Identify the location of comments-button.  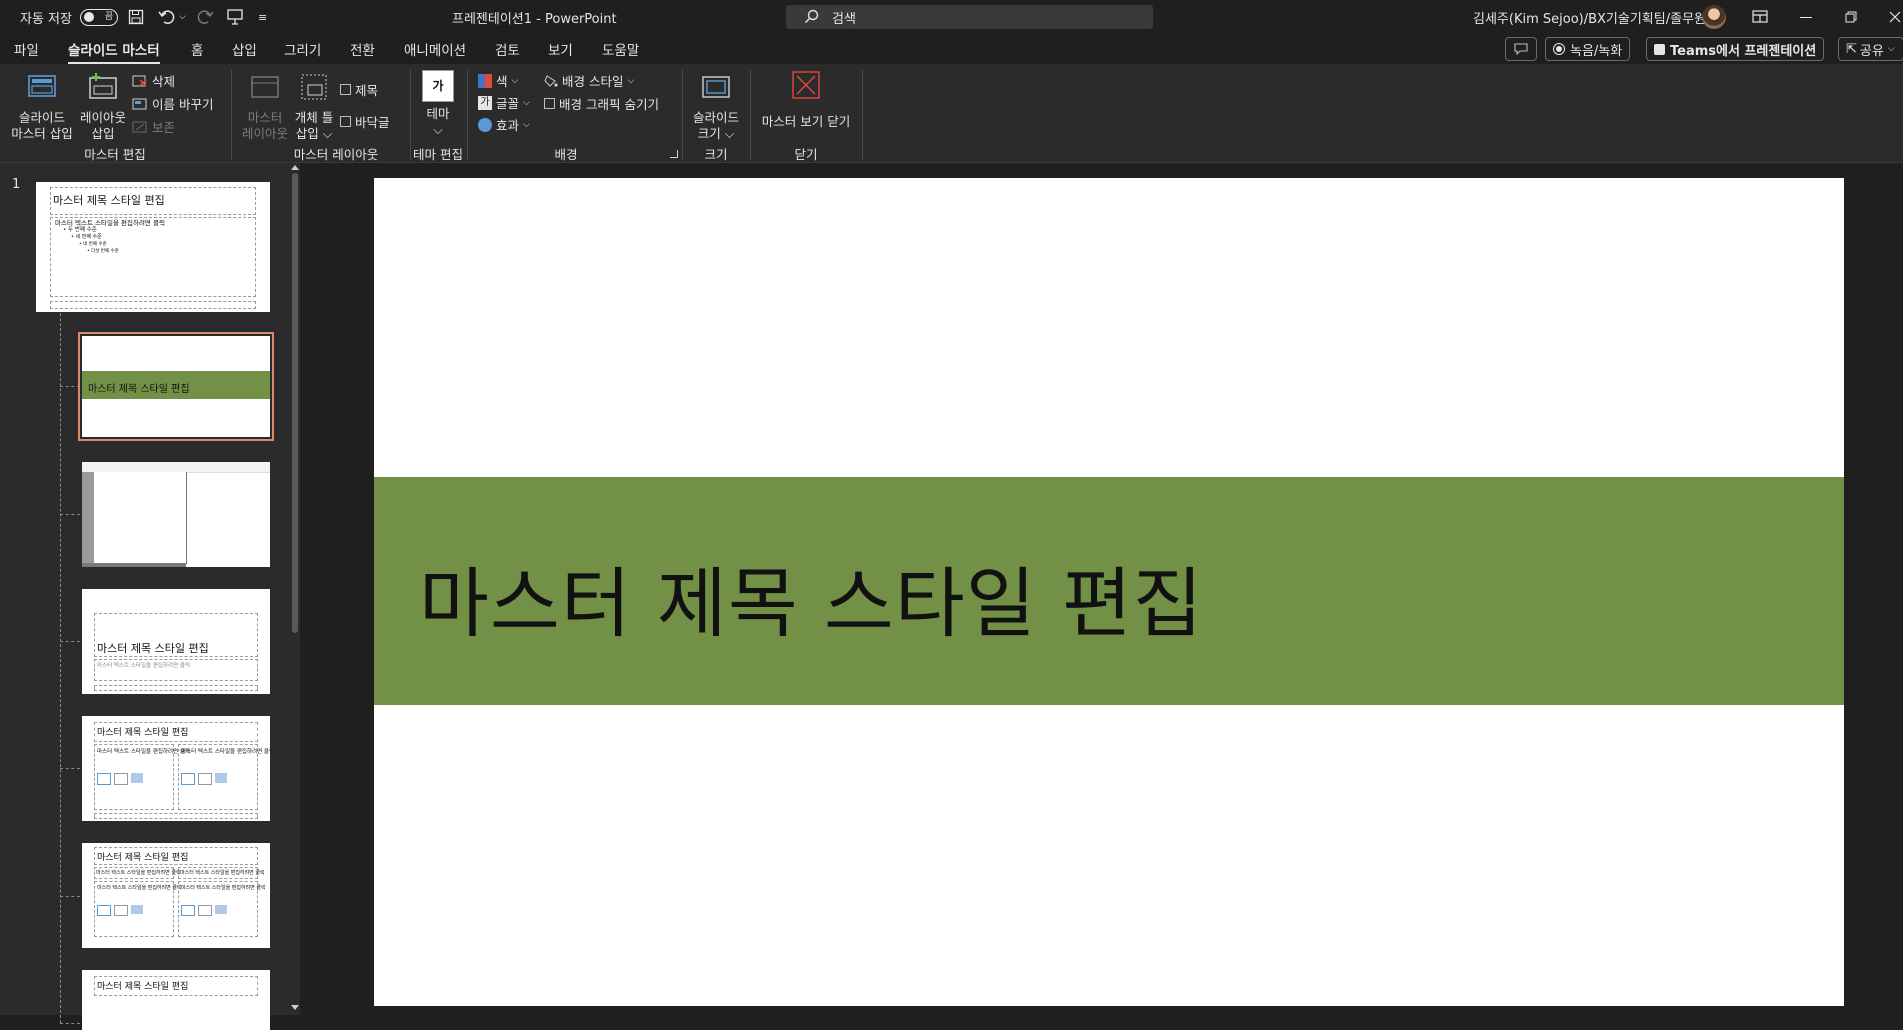
(1521, 49).